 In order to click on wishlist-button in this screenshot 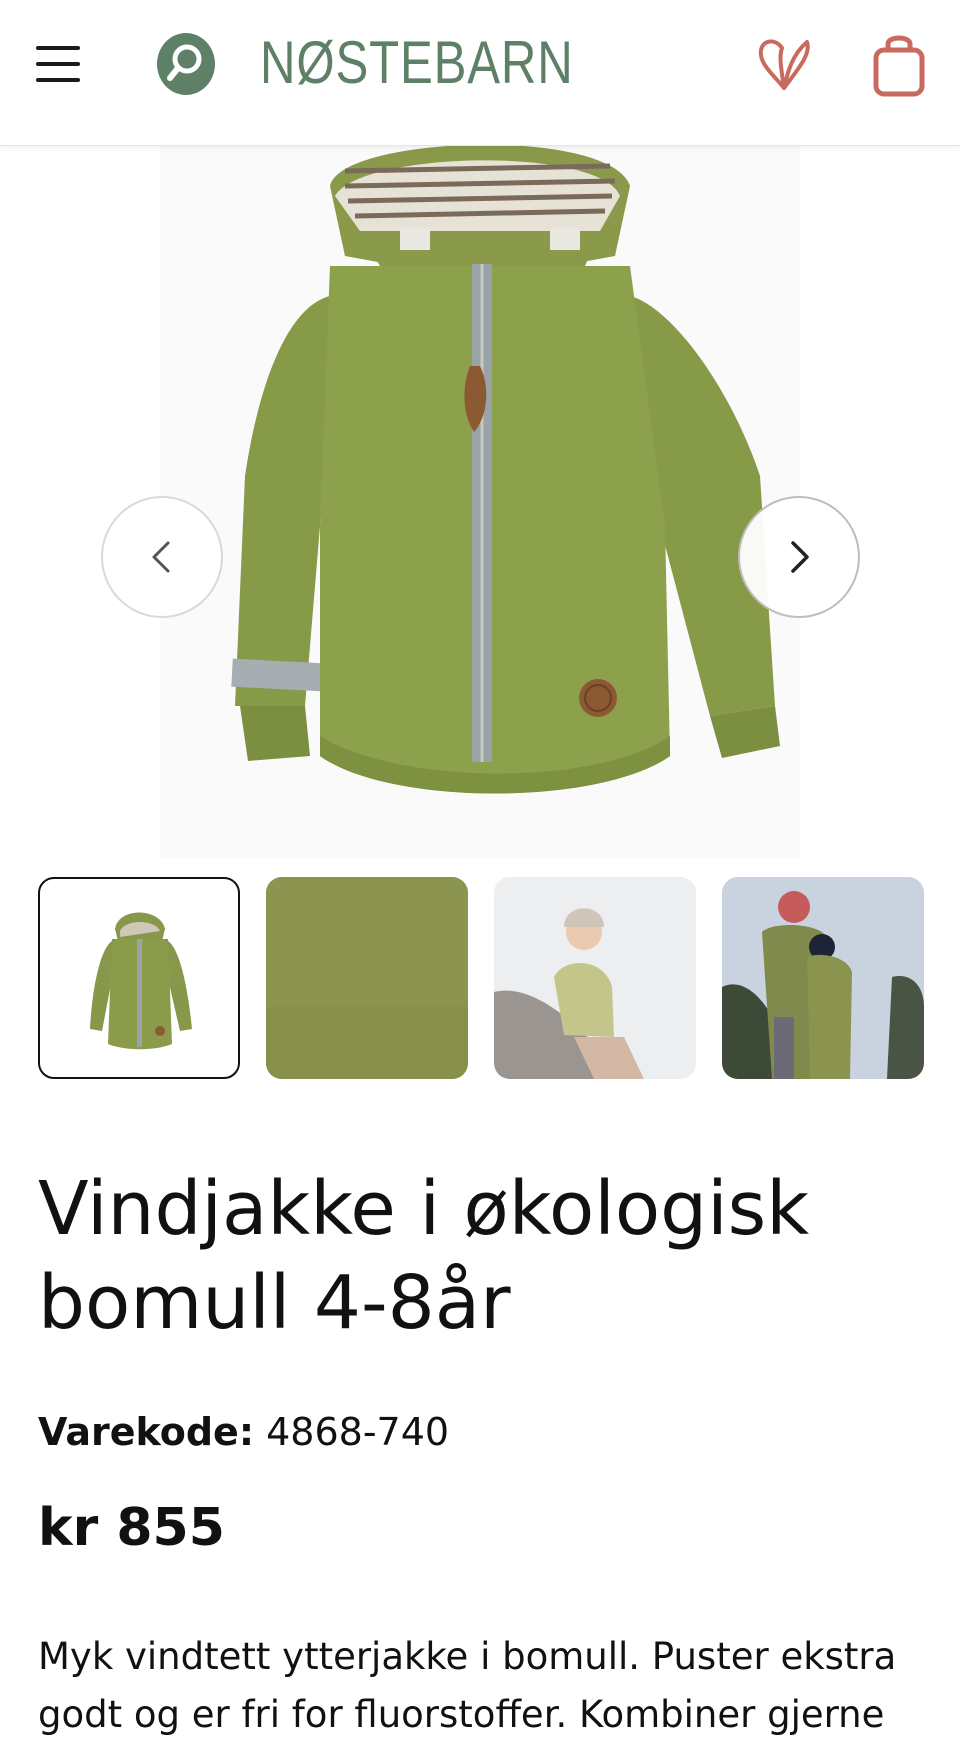, I will do `click(784, 64)`.